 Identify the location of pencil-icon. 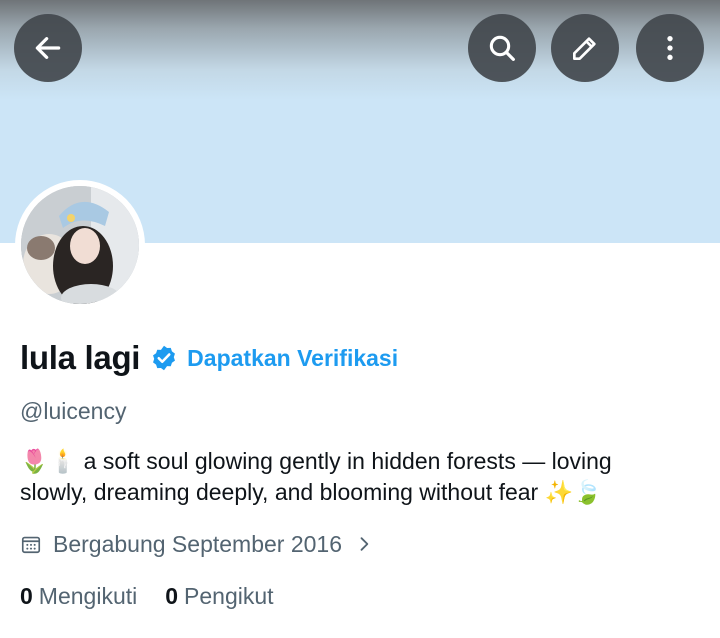
(584, 48).